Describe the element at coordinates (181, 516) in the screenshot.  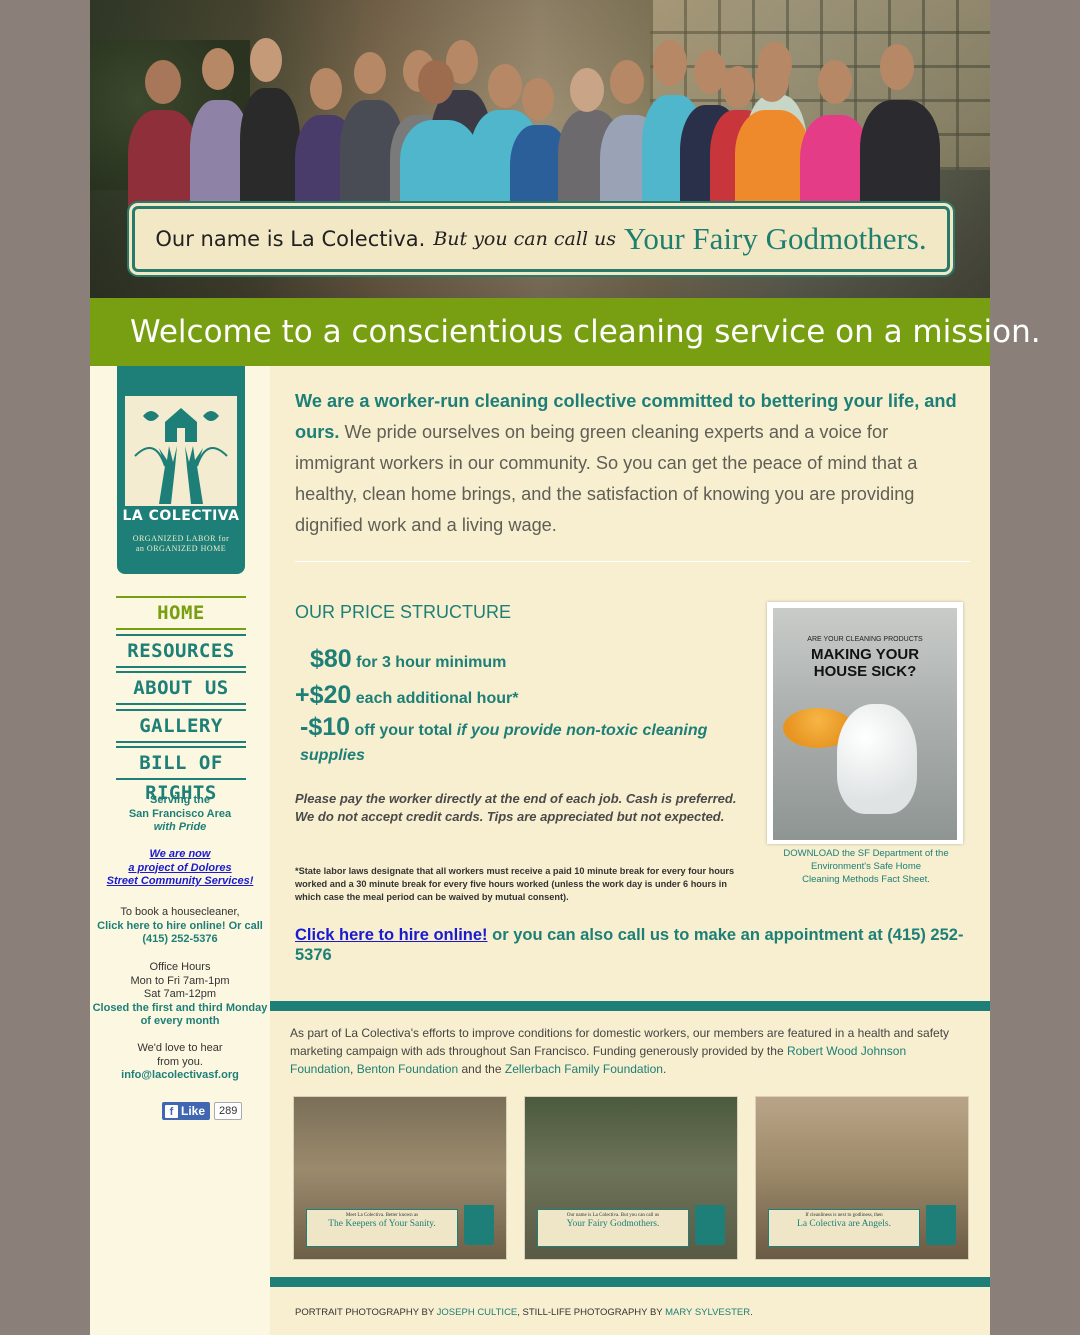
I see `logo-brand: LA COLECTIVA` at that location.